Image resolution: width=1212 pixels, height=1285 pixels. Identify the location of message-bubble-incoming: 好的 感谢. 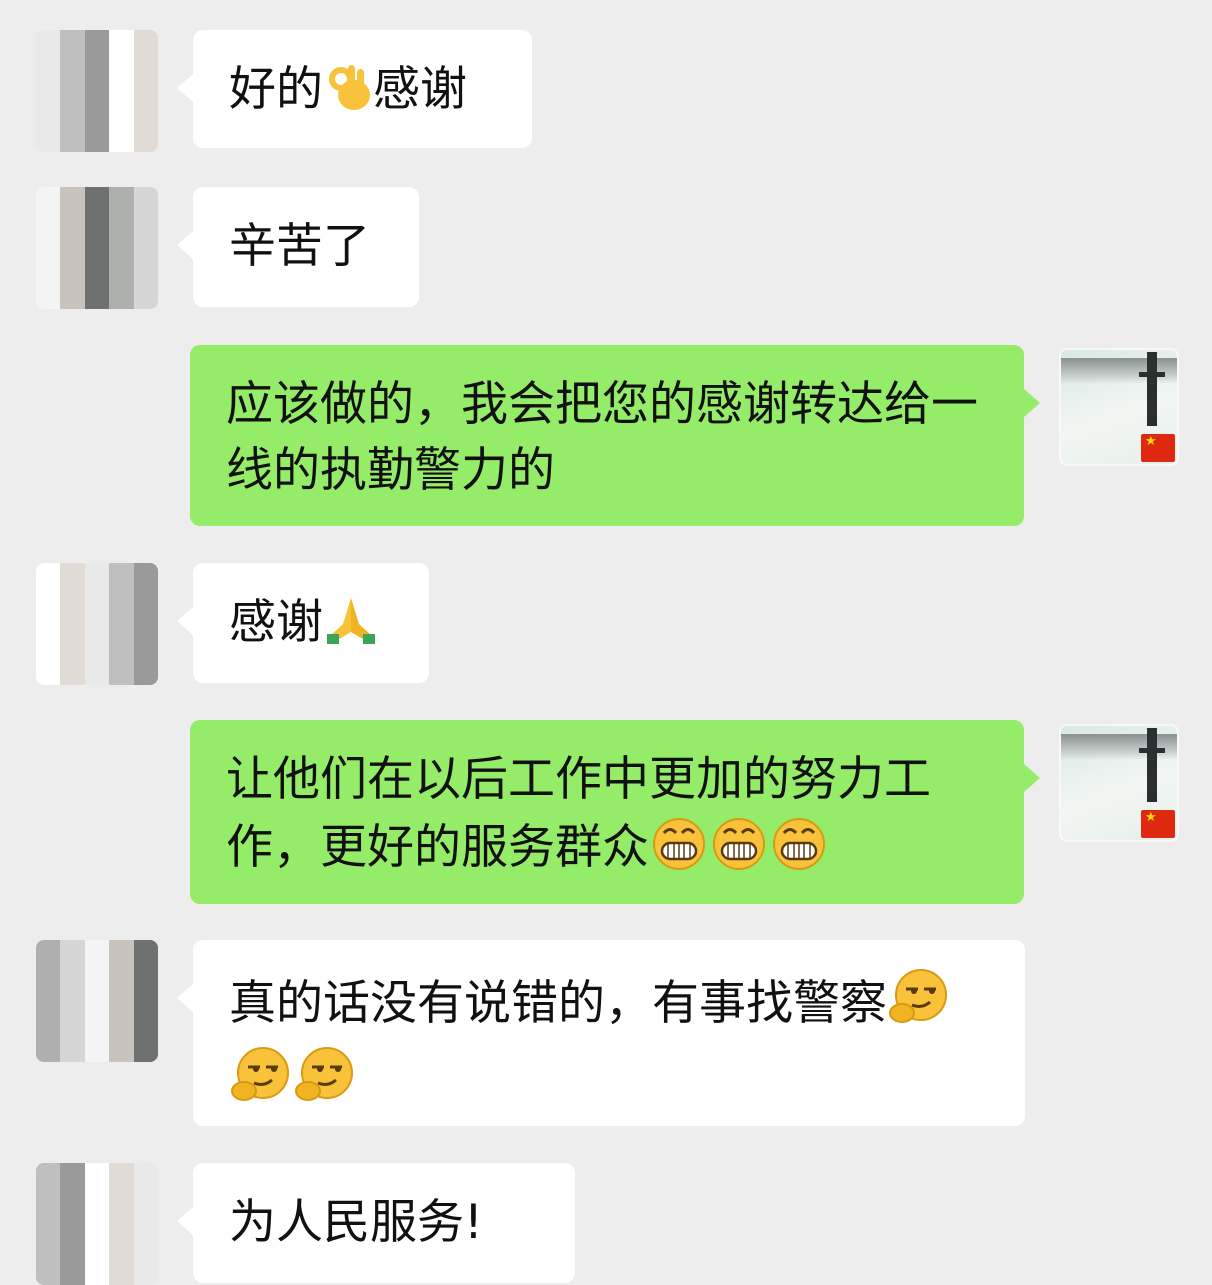
(354, 89).